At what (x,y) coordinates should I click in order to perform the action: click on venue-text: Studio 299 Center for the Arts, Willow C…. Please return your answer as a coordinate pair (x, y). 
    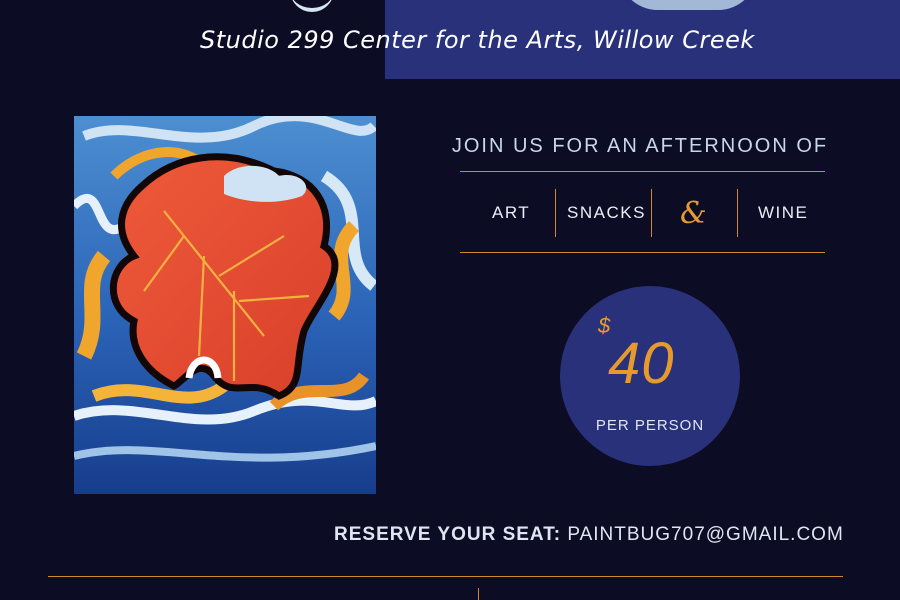
    Looking at the image, I should click on (477, 40).